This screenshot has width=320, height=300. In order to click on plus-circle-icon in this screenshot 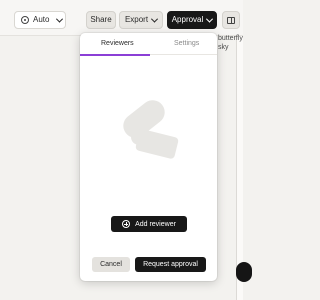, I will do `click(126, 224)`.